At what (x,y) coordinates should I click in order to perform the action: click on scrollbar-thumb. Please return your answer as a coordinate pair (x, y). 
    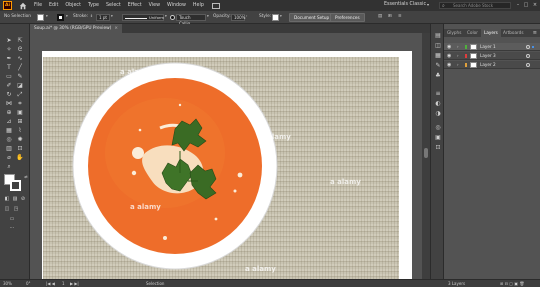
    Looking at the image, I should click on (426, 153).